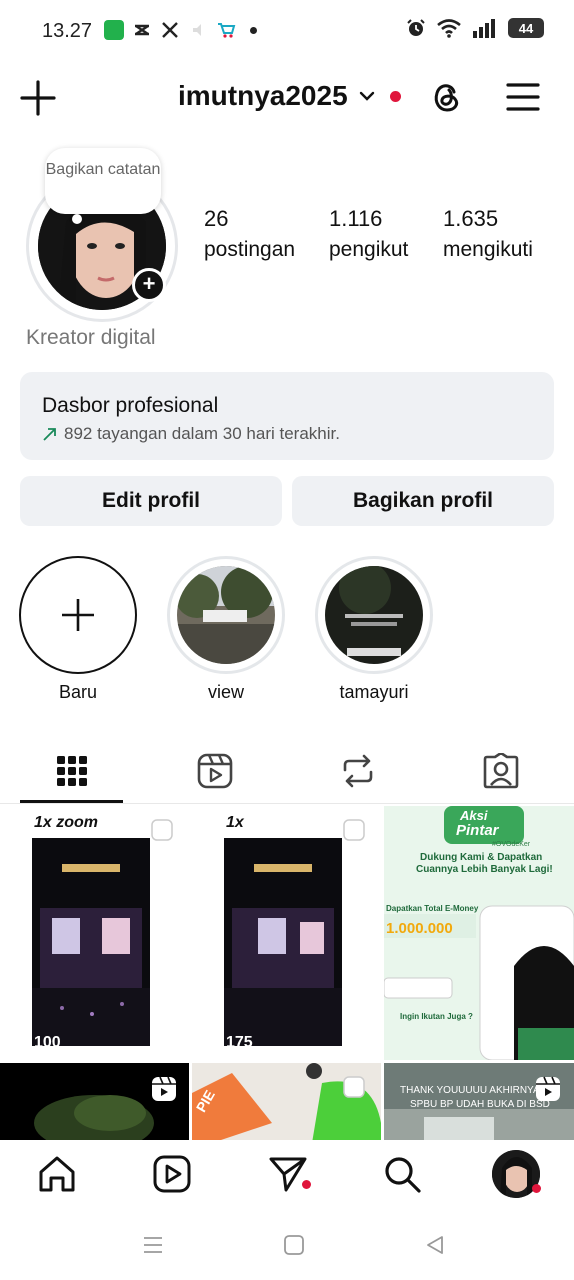  What do you see at coordinates (436, 1016) in the screenshot?
I see `promo-prompt: Ingin Ikutan Juga ?` at bounding box center [436, 1016].